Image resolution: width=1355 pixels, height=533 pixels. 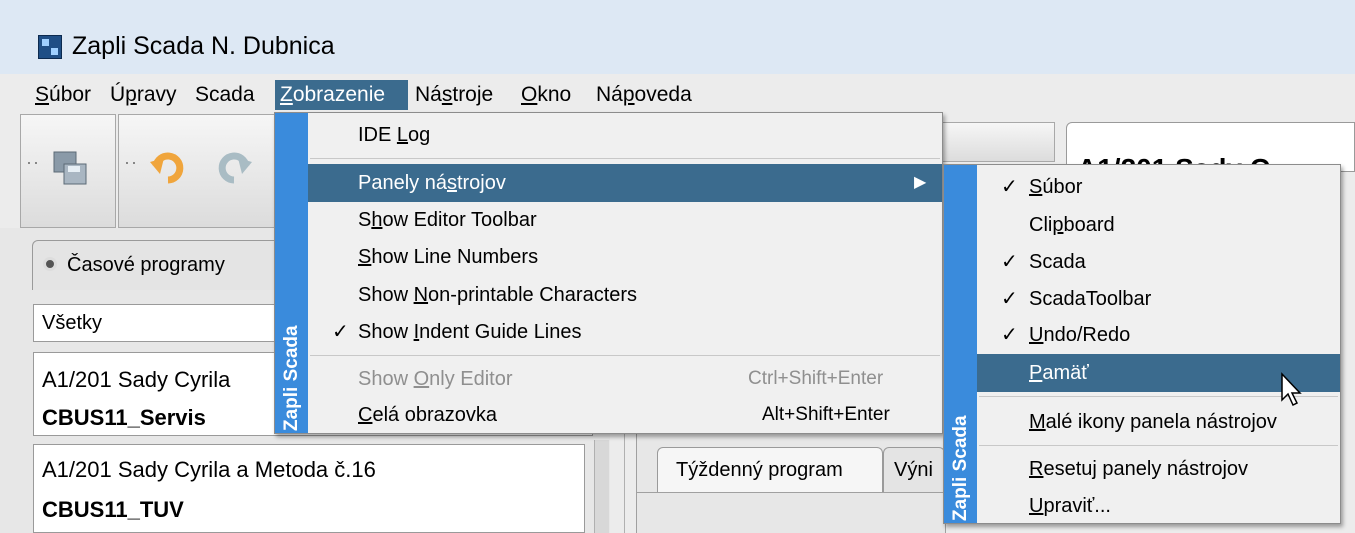 I want to click on submenu-item-scadatoolbar: ✓ ScadaToolbar, so click(x=1158, y=299).